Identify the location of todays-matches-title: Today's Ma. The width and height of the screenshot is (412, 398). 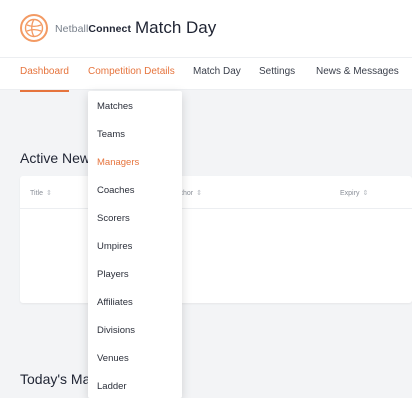
(55, 379).